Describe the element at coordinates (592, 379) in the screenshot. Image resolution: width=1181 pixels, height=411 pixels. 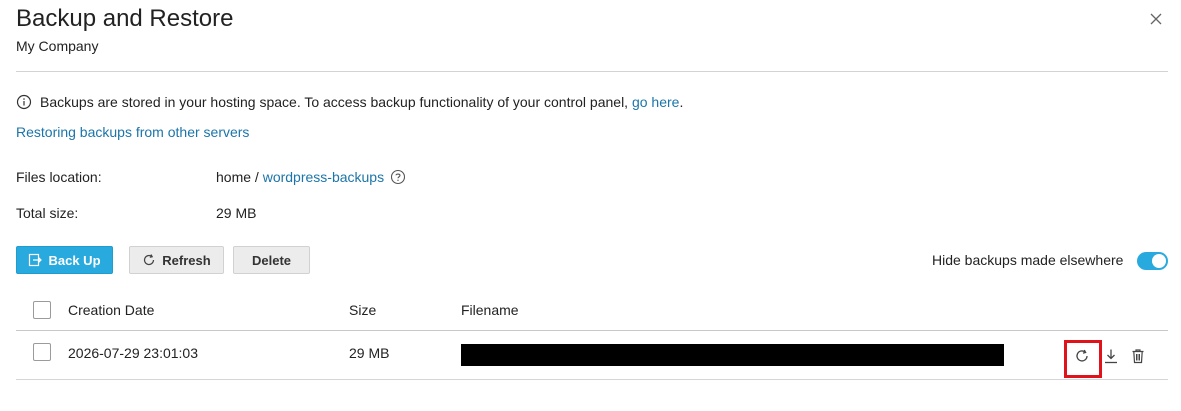
I see `table-row-divider` at that location.